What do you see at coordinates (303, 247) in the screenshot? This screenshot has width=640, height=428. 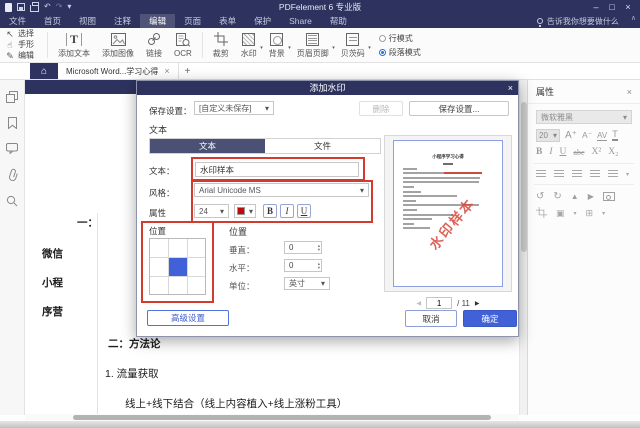 I see `vertical-stepper: 0 ▴ ▾` at bounding box center [303, 247].